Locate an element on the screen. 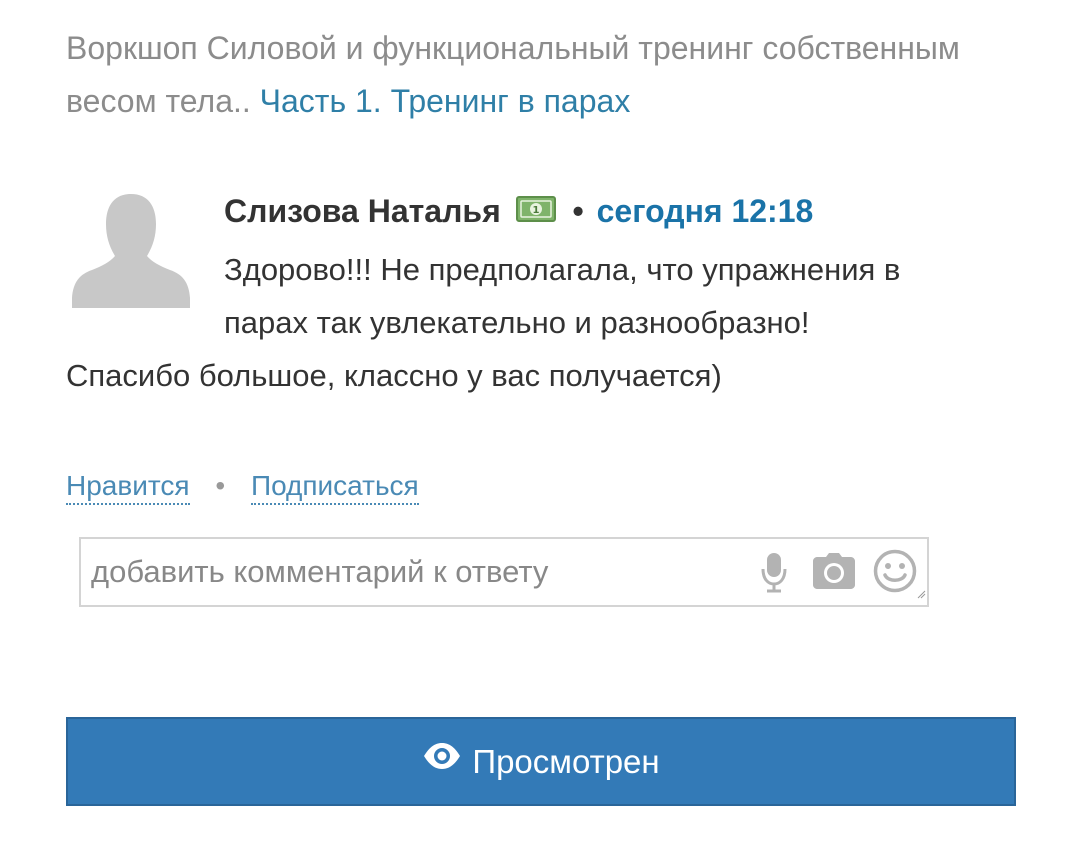  microphone-icon is located at coordinates (774, 574).